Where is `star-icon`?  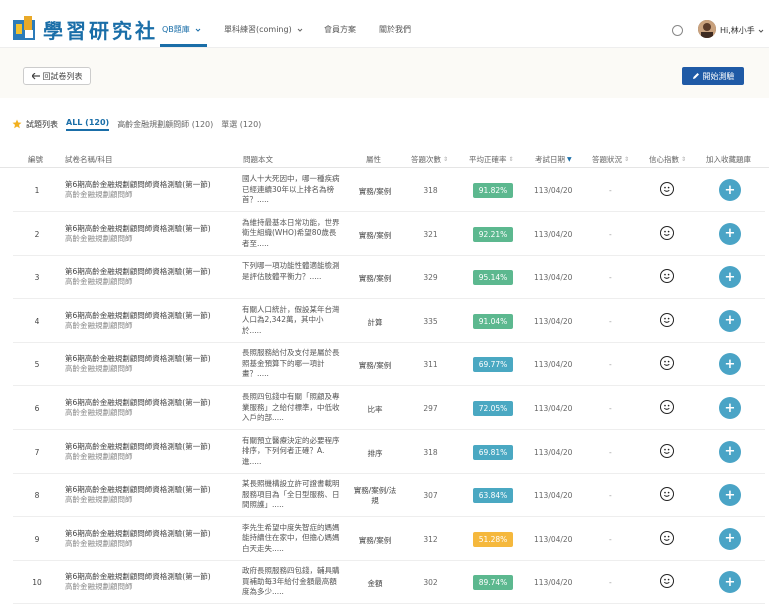
star-icon is located at coordinates (17, 124).